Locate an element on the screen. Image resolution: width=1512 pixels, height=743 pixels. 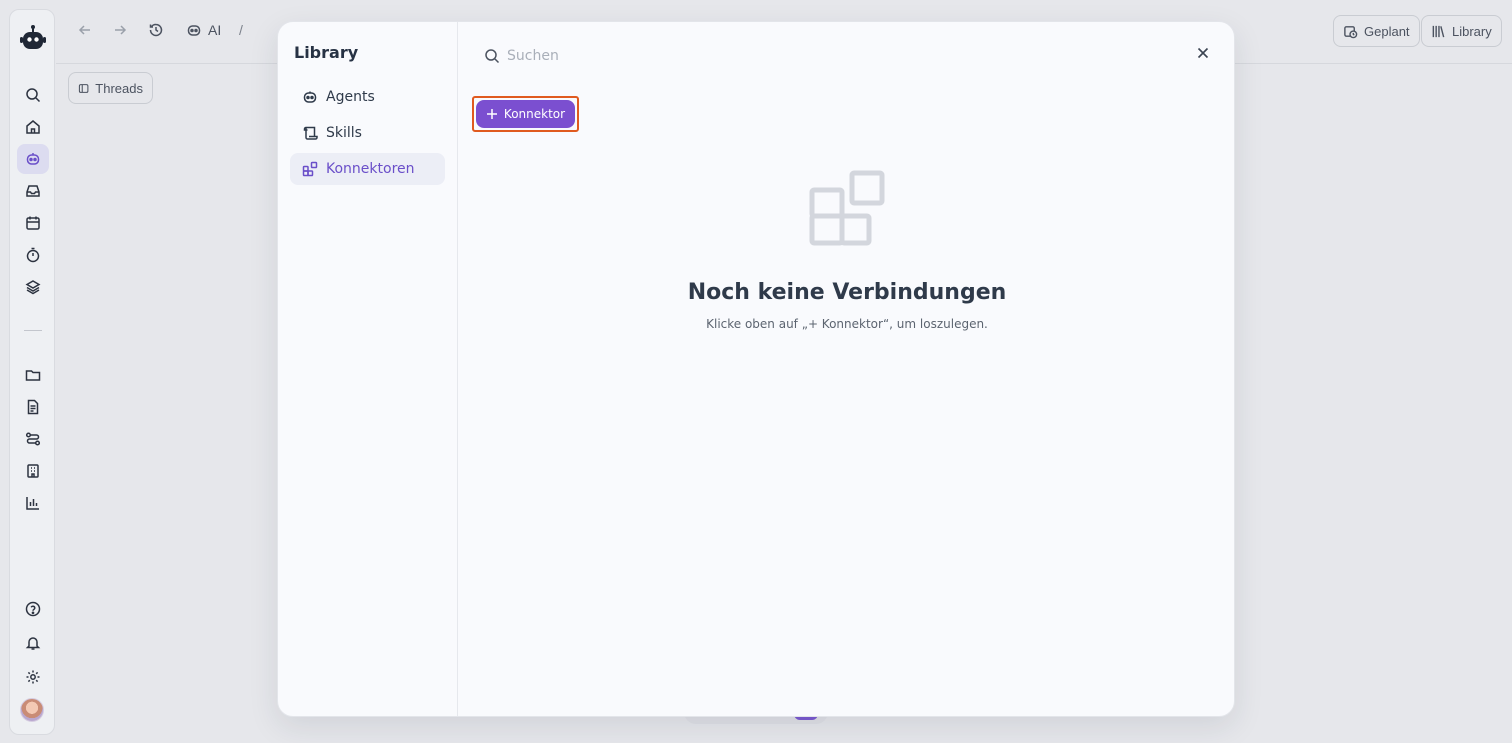
crumb-robot-icon is located at coordinates (194, 30).